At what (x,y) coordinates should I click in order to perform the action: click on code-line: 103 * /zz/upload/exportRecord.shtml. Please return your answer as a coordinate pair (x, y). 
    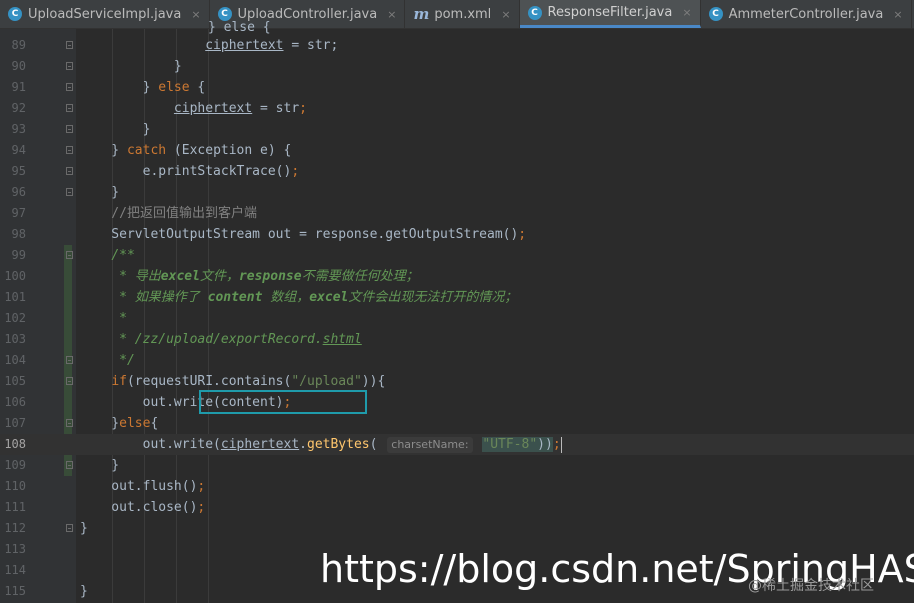
    Looking at the image, I should click on (457, 339).